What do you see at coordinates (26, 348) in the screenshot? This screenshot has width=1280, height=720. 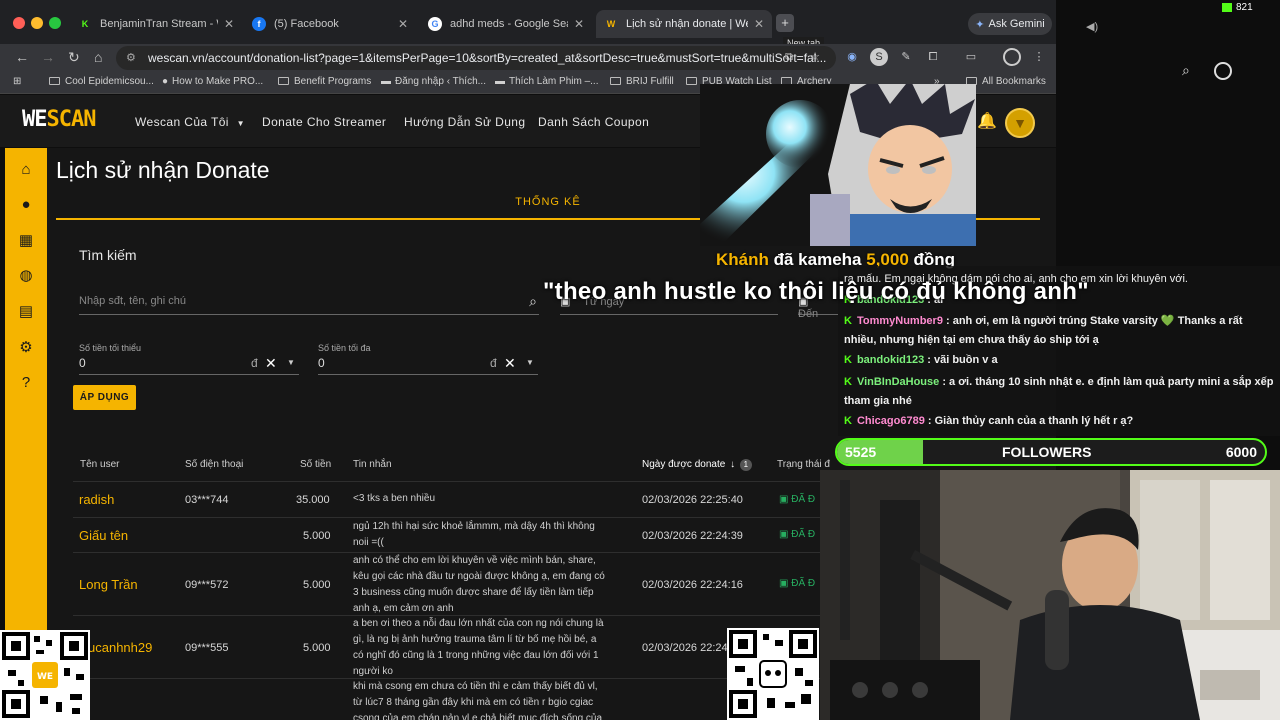 I see `settings-gear-icon: ⚙` at bounding box center [26, 348].